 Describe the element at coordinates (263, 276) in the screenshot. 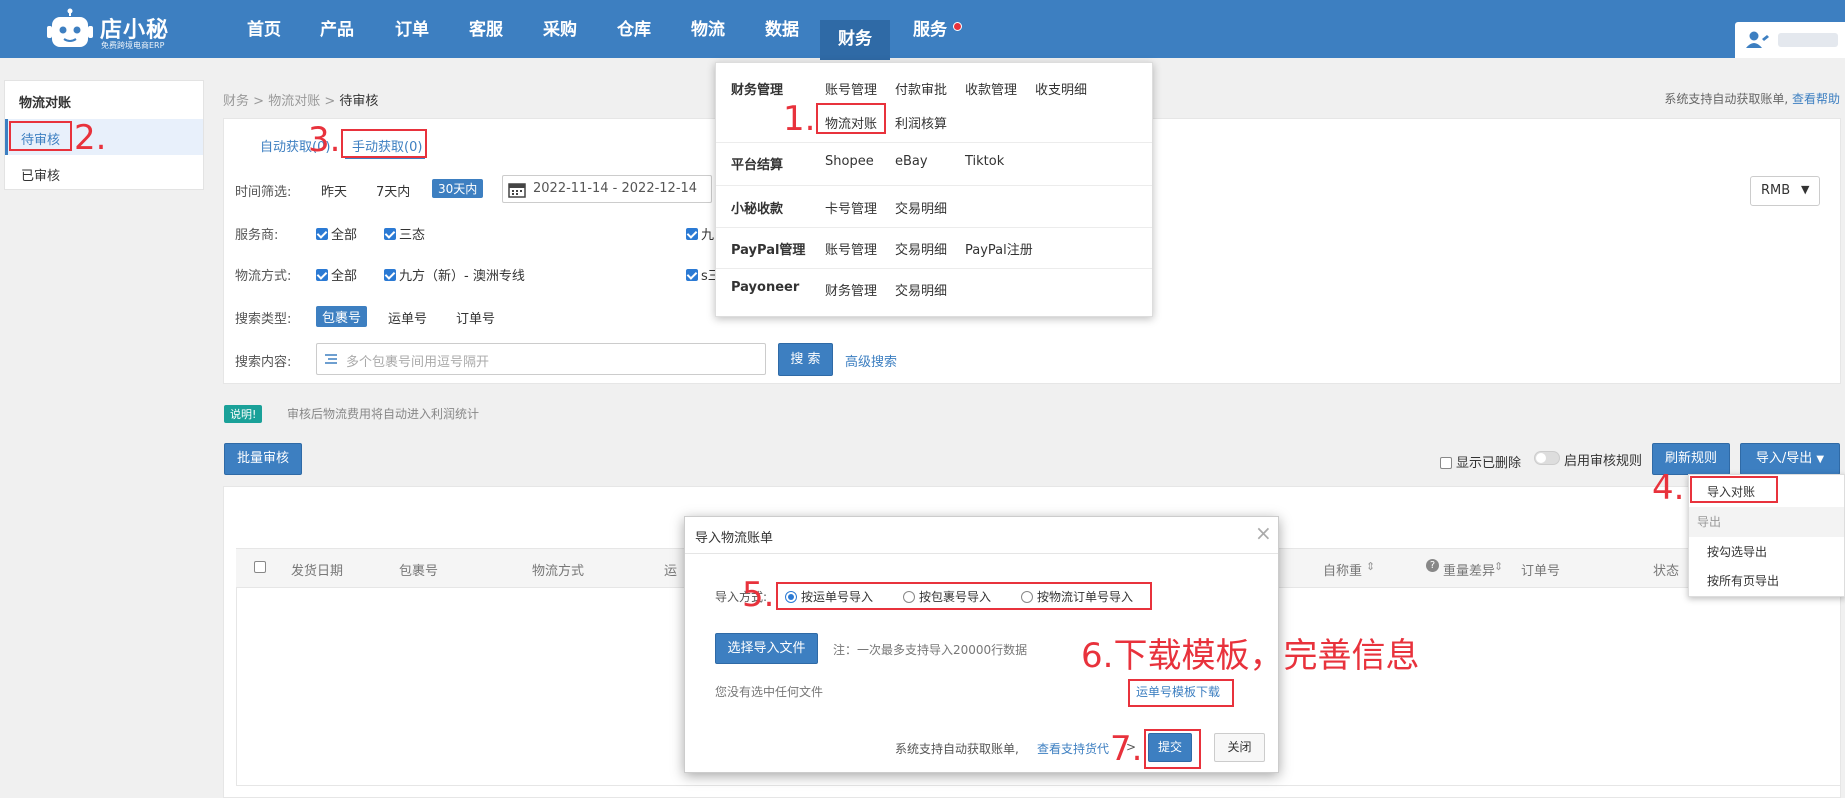

I see `method-label: 物流方式:` at that location.